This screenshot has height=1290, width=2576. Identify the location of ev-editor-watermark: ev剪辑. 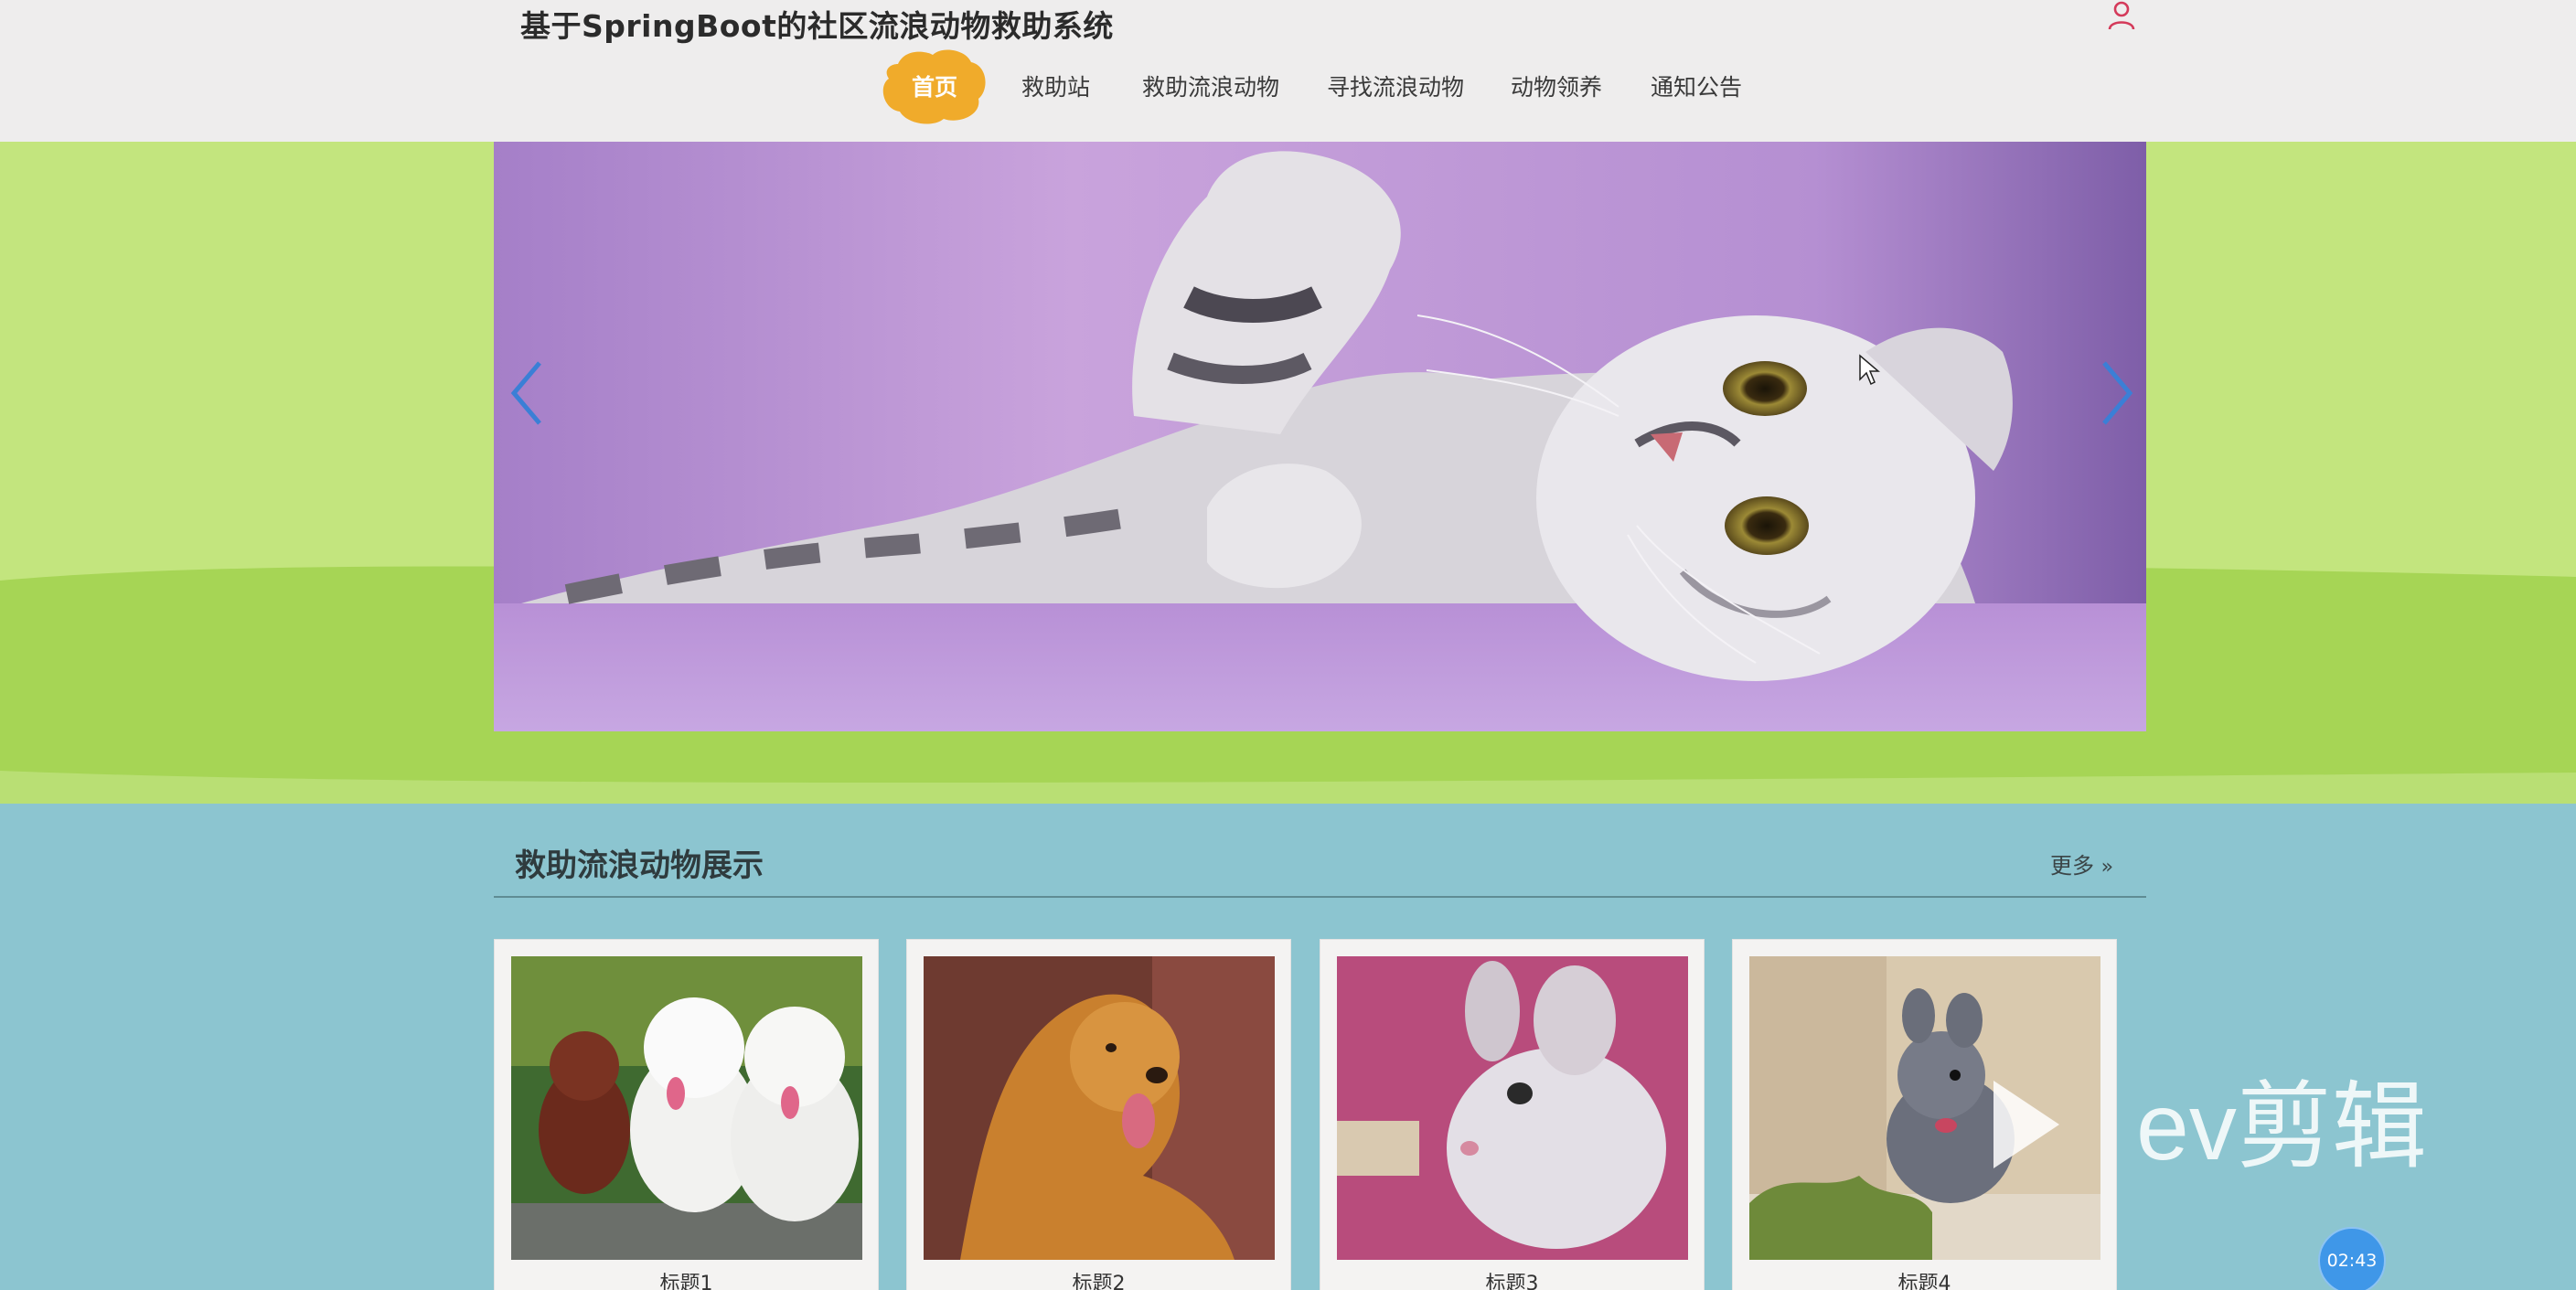
(2210, 1126).